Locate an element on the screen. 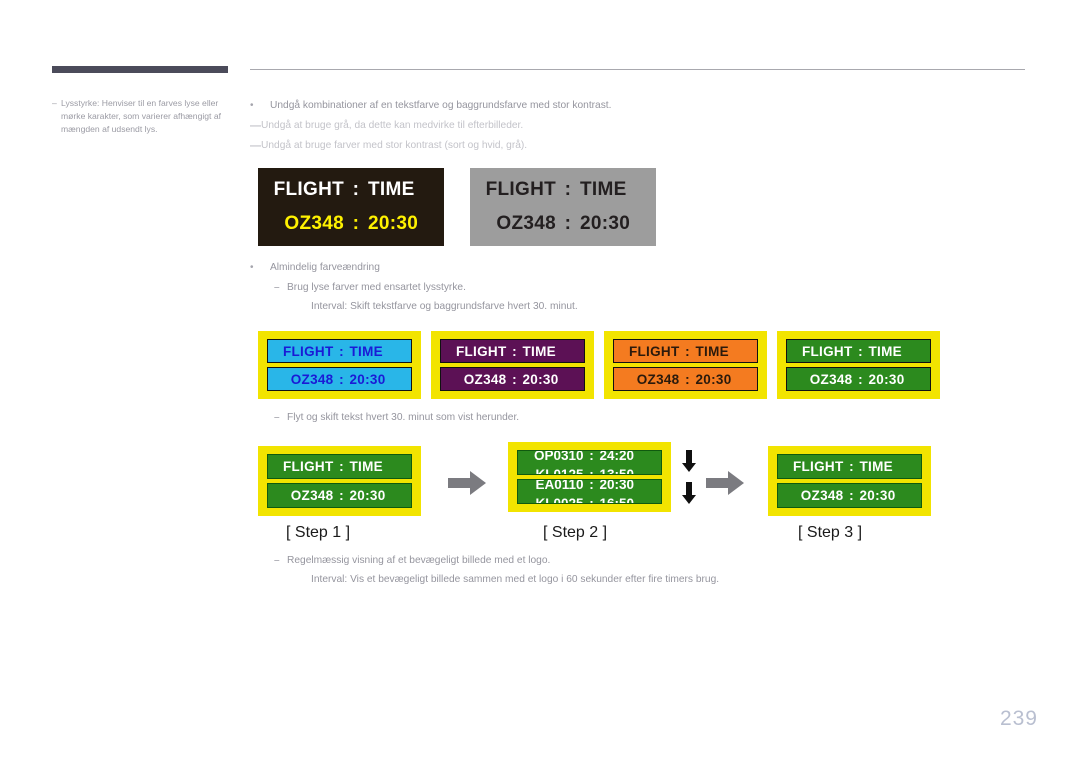 This screenshot has width=1080, height=763. page-number: 239 is located at coordinates (1018, 718).